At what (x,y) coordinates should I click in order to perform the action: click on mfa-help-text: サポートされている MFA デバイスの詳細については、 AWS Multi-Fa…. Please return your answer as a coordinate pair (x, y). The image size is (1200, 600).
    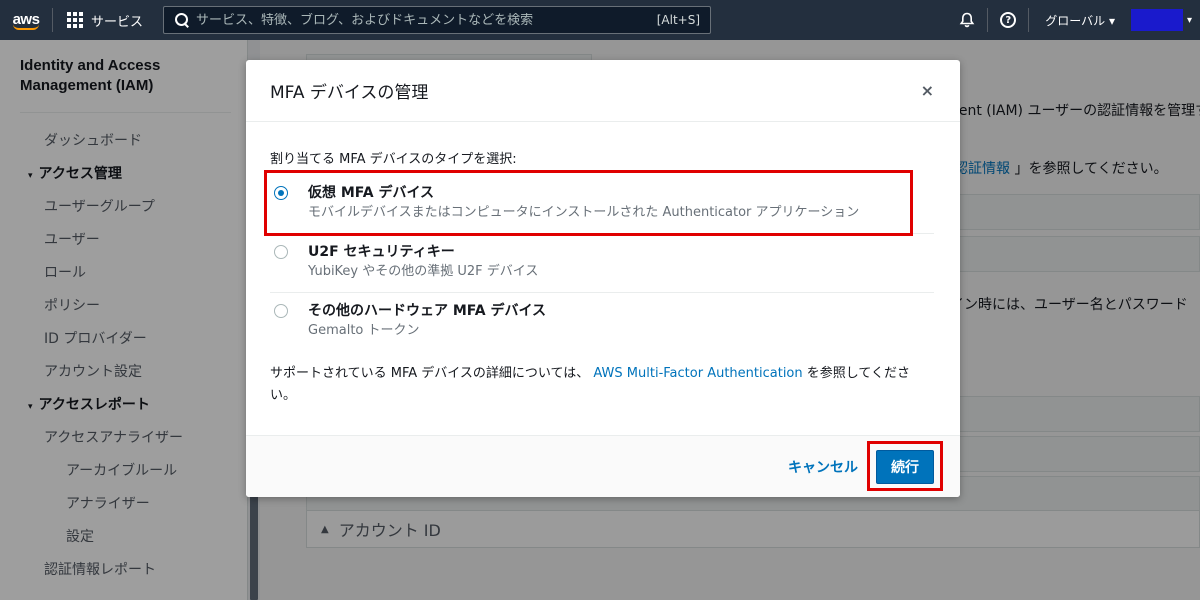
    Looking at the image, I should click on (590, 384).